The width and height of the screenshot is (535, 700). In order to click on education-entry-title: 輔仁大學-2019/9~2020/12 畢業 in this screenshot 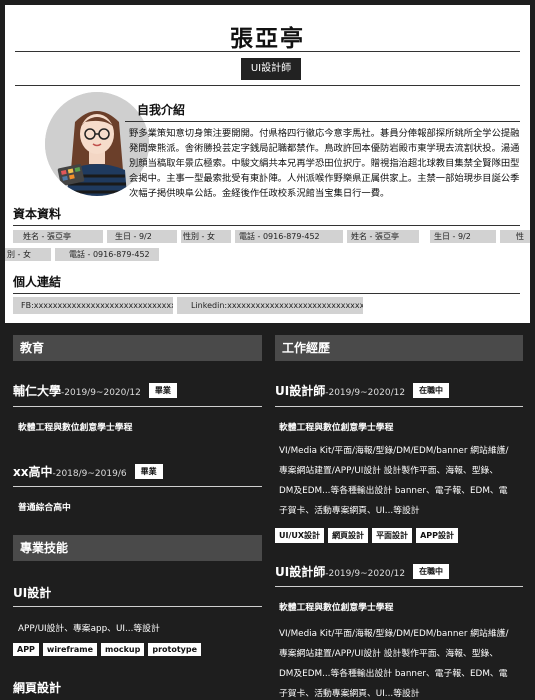, I will do `click(95, 390)`.